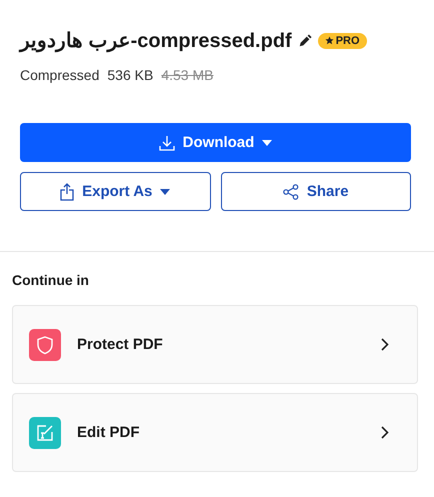 The image size is (434, 497). Describe the element at coordinates (120, 344) in the screenshot. I see `tool-label: Protect PDF` at that location.